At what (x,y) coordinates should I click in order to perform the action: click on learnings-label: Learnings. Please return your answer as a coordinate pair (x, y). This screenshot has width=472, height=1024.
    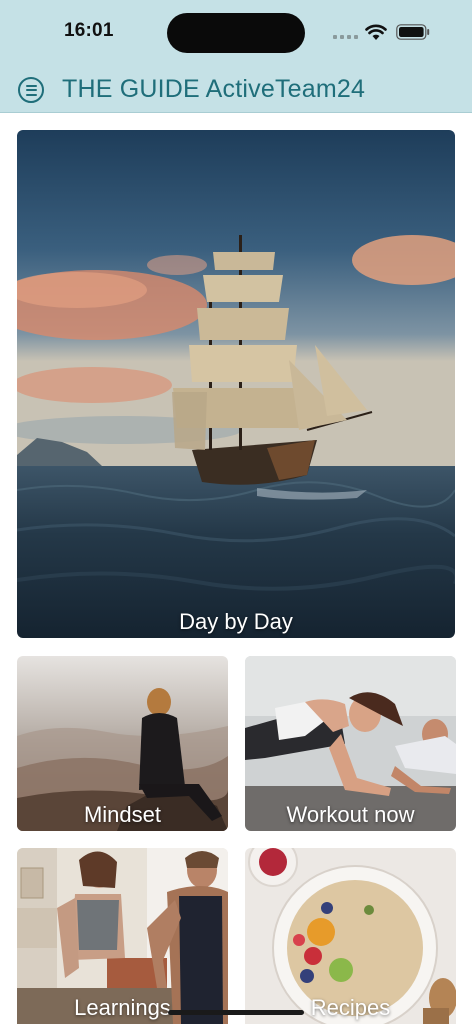
    Looking at the image, I should click on (122, 1007).